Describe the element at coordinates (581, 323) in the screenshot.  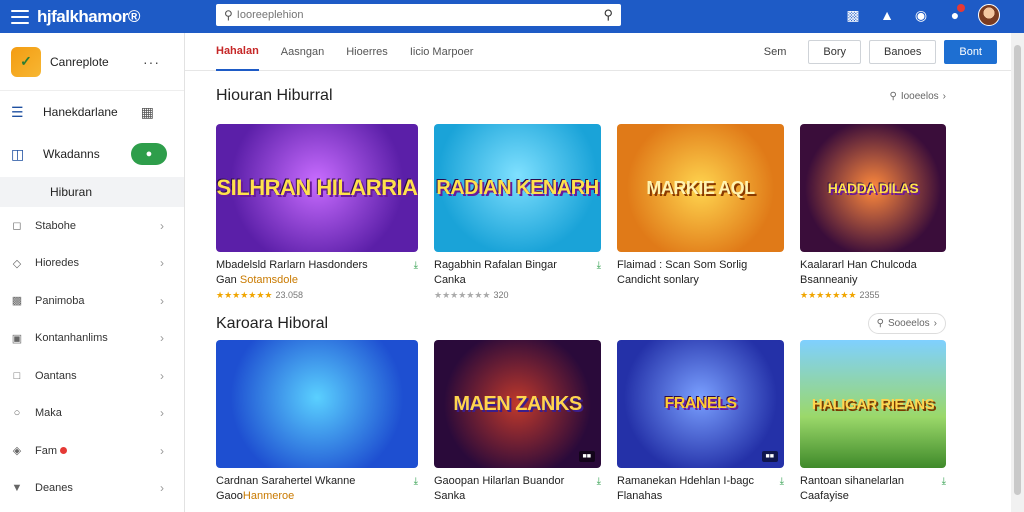
I see `section-header-2: Karoara Hiboral ⚲ Sooeelos ›` at that location.